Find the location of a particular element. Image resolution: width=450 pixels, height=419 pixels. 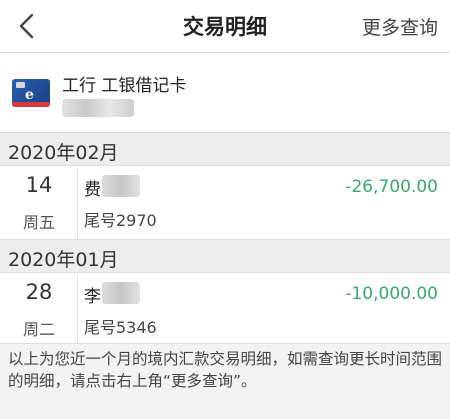

account-tail: 尾号5346 is located at coordinates (120, 327).